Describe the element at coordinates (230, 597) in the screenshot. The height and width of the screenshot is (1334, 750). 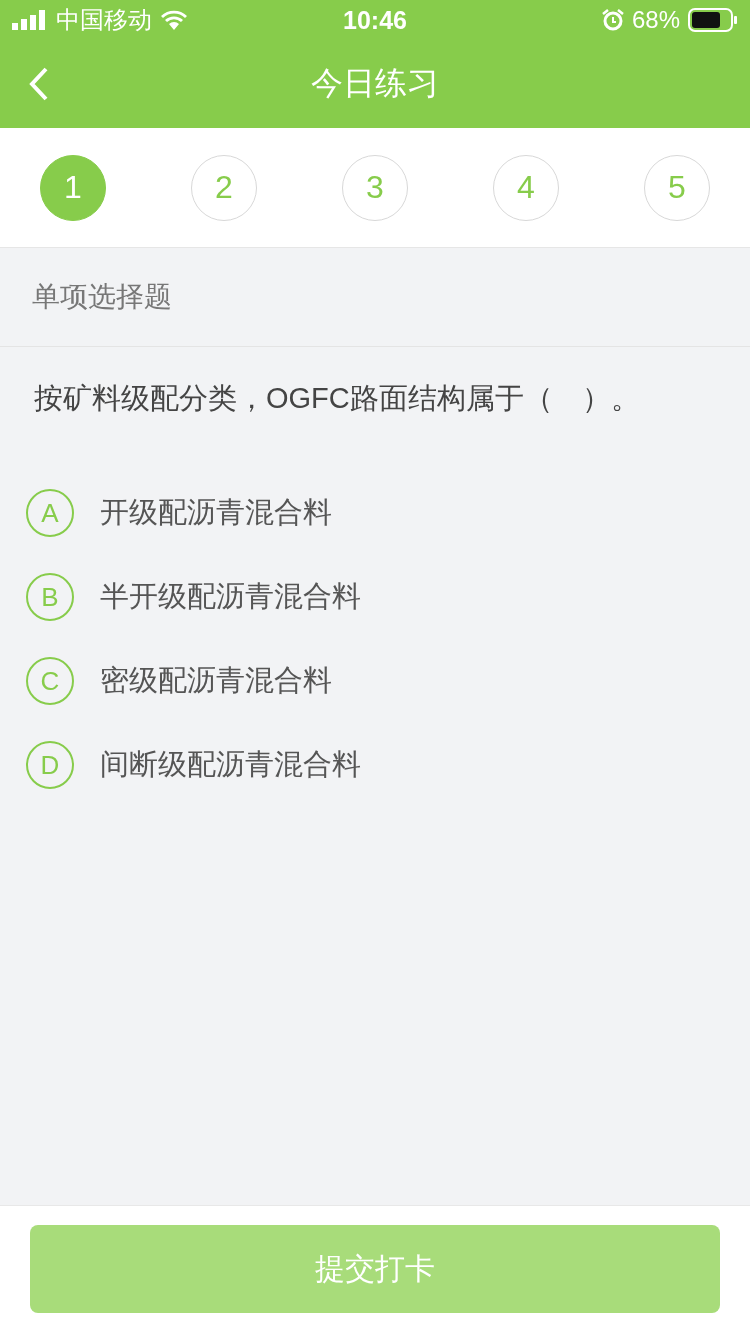
I see `option-text: 半开级配沥青混合料` at that location.